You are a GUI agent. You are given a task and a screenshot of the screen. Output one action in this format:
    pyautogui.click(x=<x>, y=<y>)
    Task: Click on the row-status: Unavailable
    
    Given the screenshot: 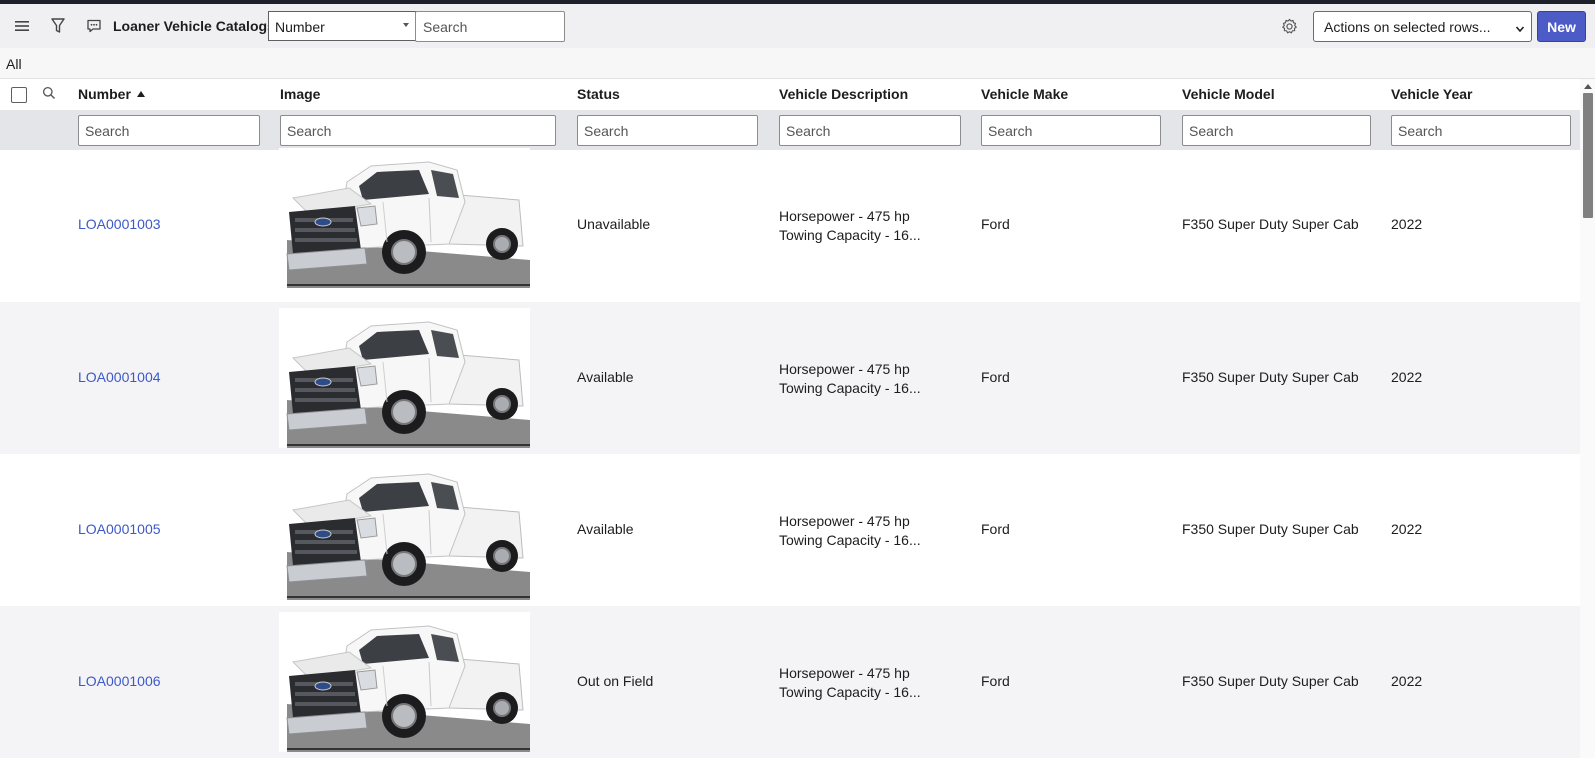 What is the action you would take?
    pyautogui.click(x=614, y=224)
    